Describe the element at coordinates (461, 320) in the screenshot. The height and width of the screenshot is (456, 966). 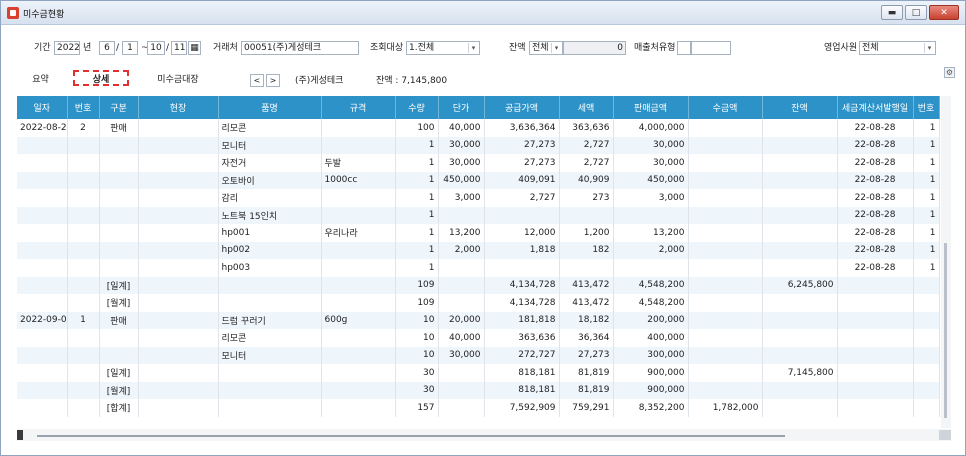
I see `table-cell: 20,000` at that location.